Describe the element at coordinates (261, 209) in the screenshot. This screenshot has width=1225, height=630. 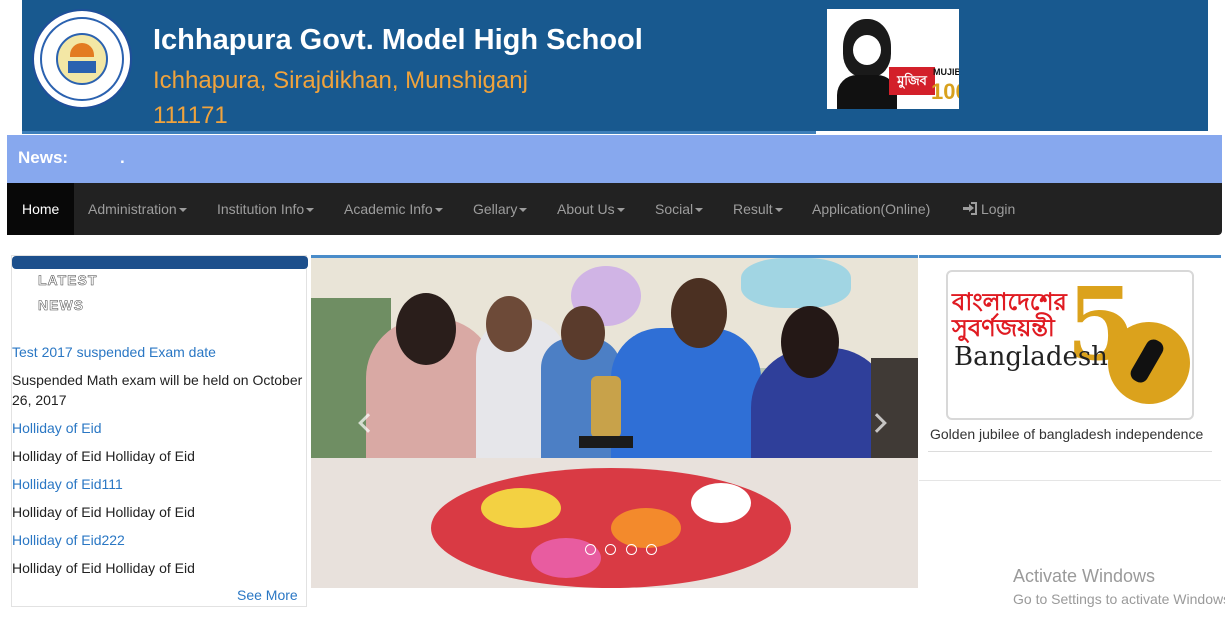
I see `nav-institution-info-label: Institution Info` at that location.